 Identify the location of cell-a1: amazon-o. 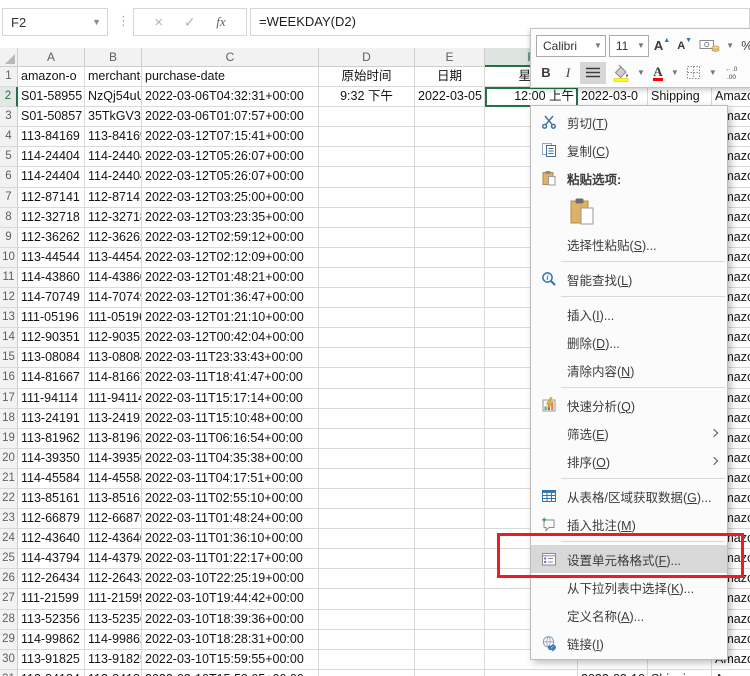
(51, 77).